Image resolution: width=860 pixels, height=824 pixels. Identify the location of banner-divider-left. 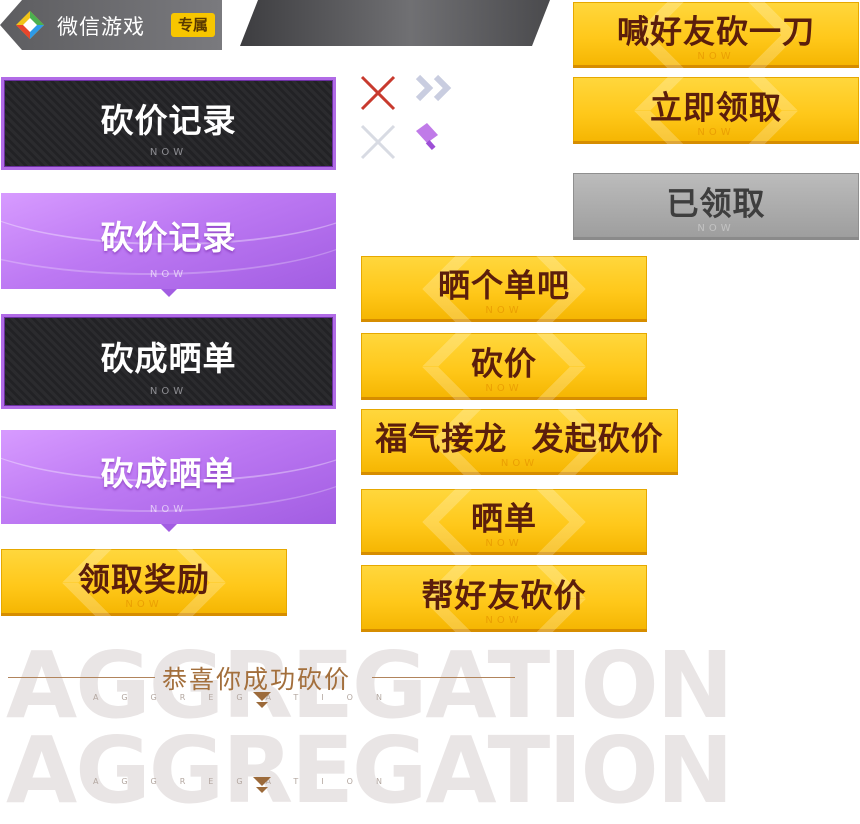
(81, 677).